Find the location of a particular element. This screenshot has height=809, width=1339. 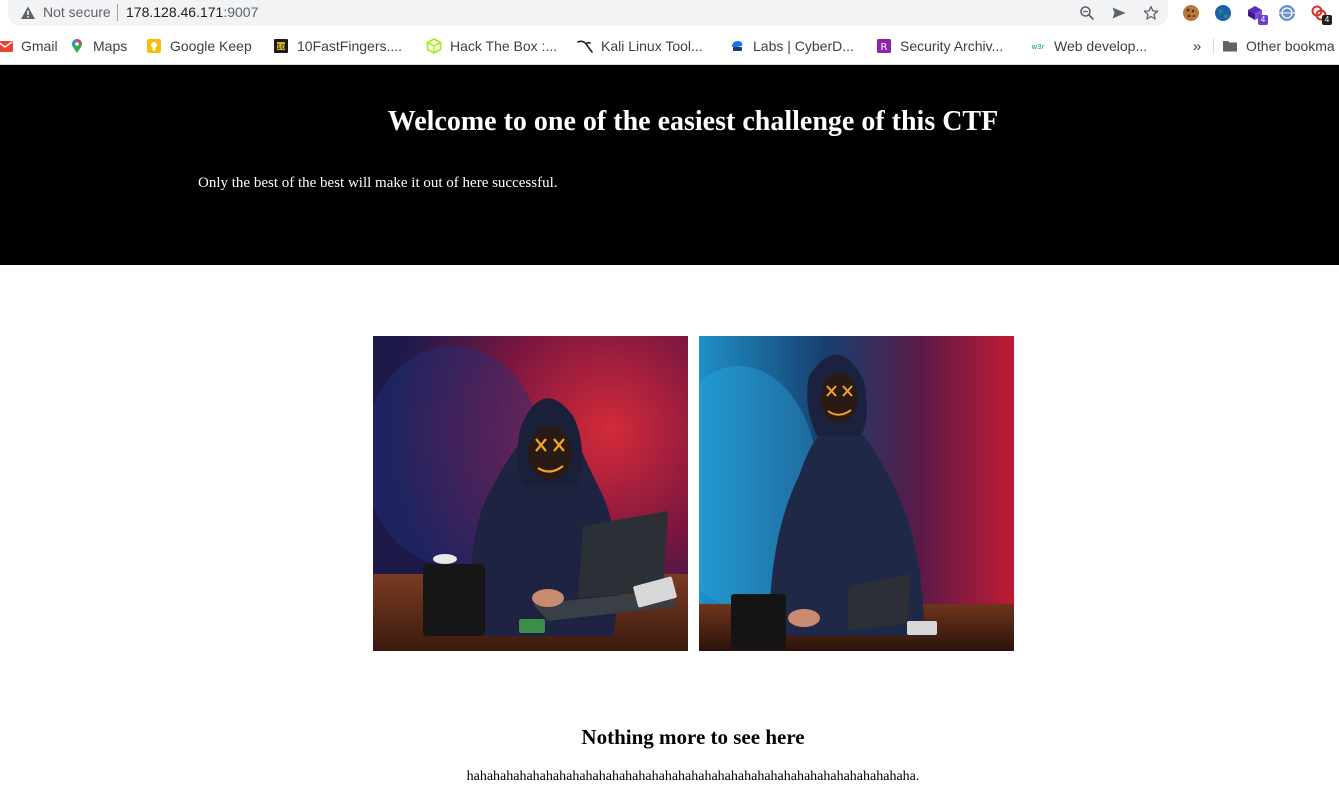

w3schools-icon: w3r is located at coordinates (1038, 46).